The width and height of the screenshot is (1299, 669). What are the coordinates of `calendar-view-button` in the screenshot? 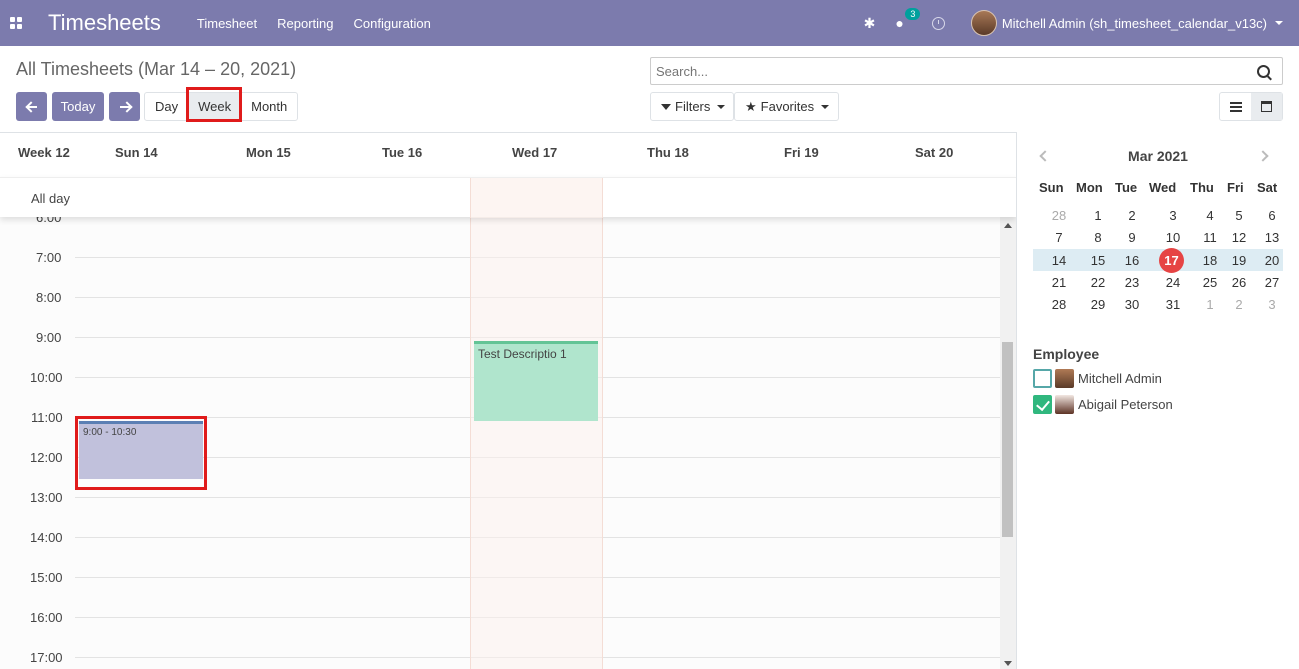 It's located at (1266, 106).